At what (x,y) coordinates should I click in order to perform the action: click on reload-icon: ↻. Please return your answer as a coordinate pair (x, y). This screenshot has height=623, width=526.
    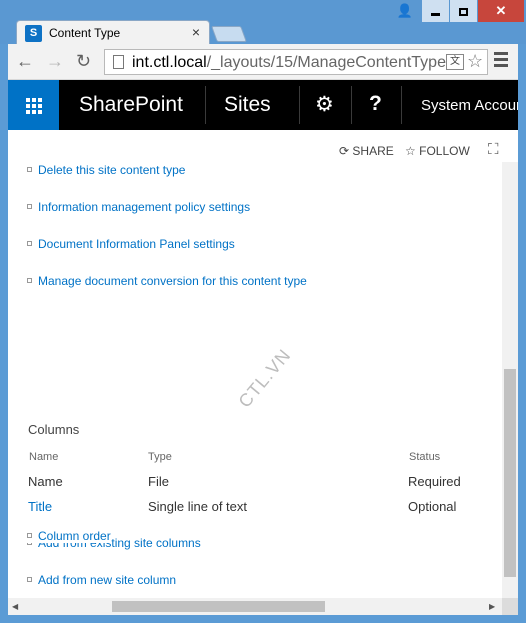
    Looking at the image, I should click on (83, 61).